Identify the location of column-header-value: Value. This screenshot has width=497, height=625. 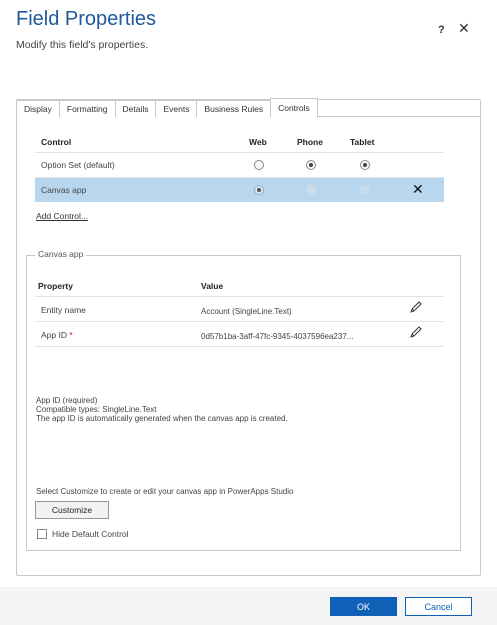
(212, 286).